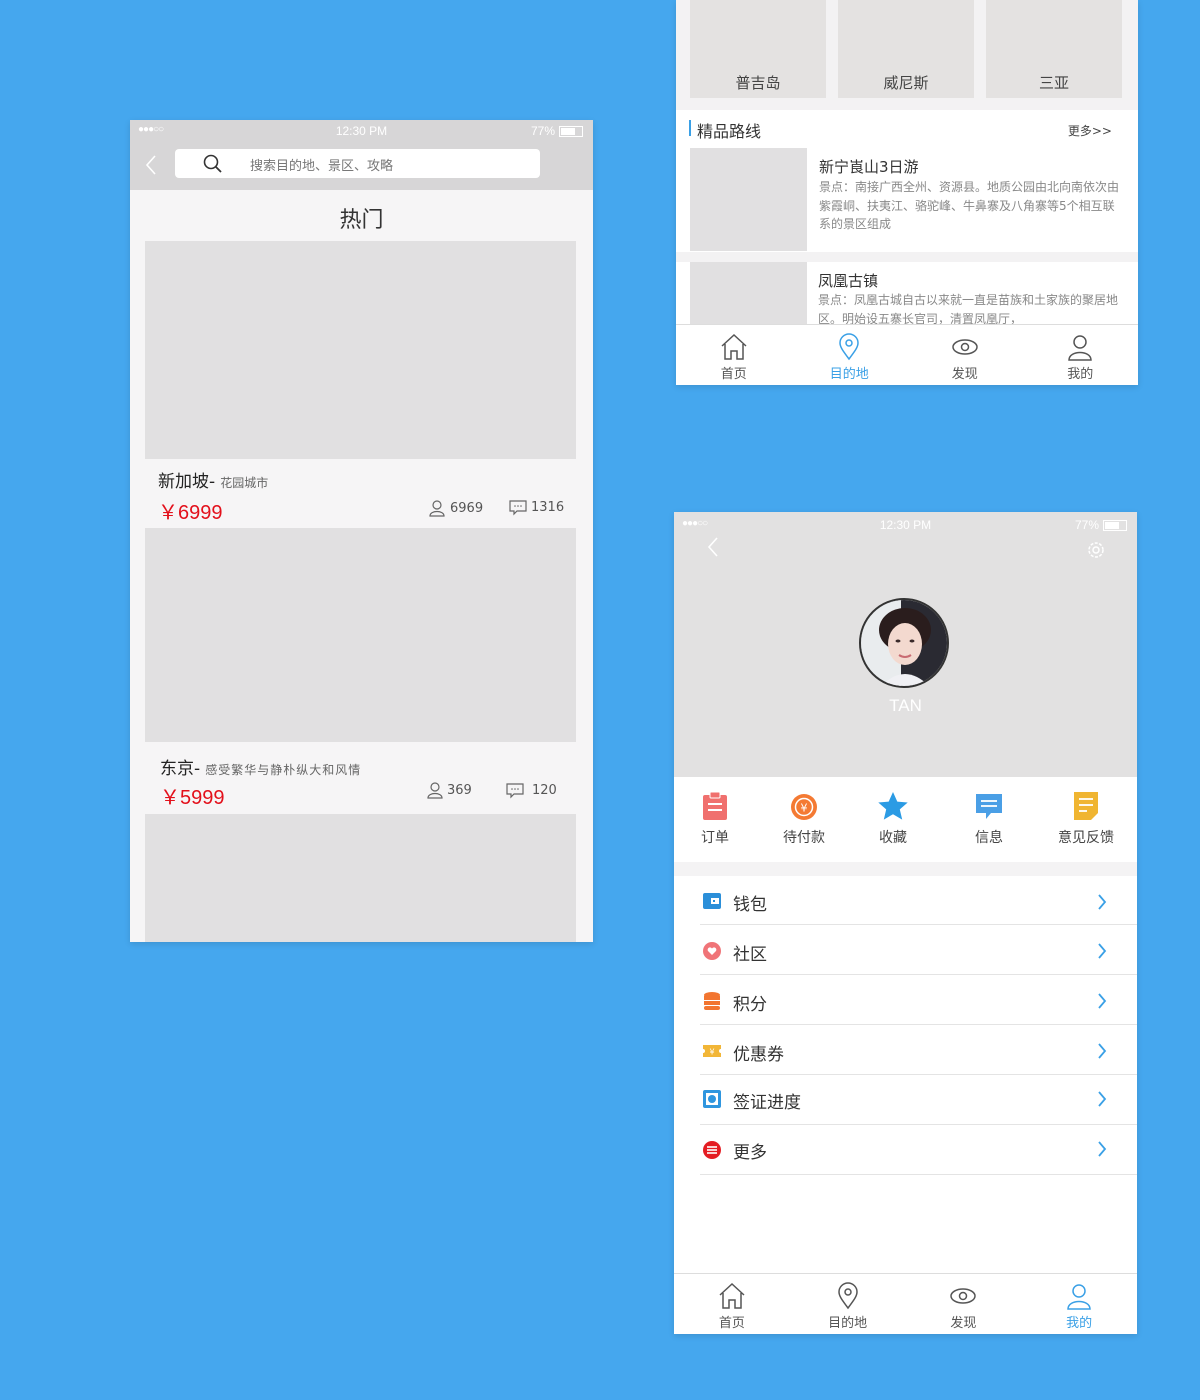 This screenshot has width=1200, height=1400. What do you see at coordinates (905, 950) in the screenshot?
I see `menu-item-community: 社区` at bounding box center [905, 950].